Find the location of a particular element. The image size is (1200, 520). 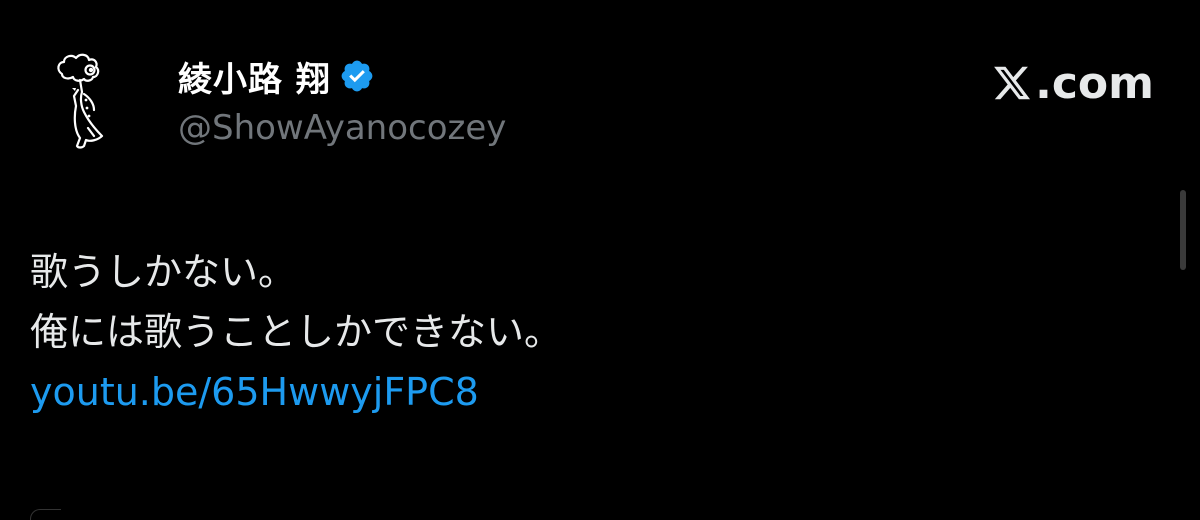

x-logo-icon is located at coordinates (1012, 83).